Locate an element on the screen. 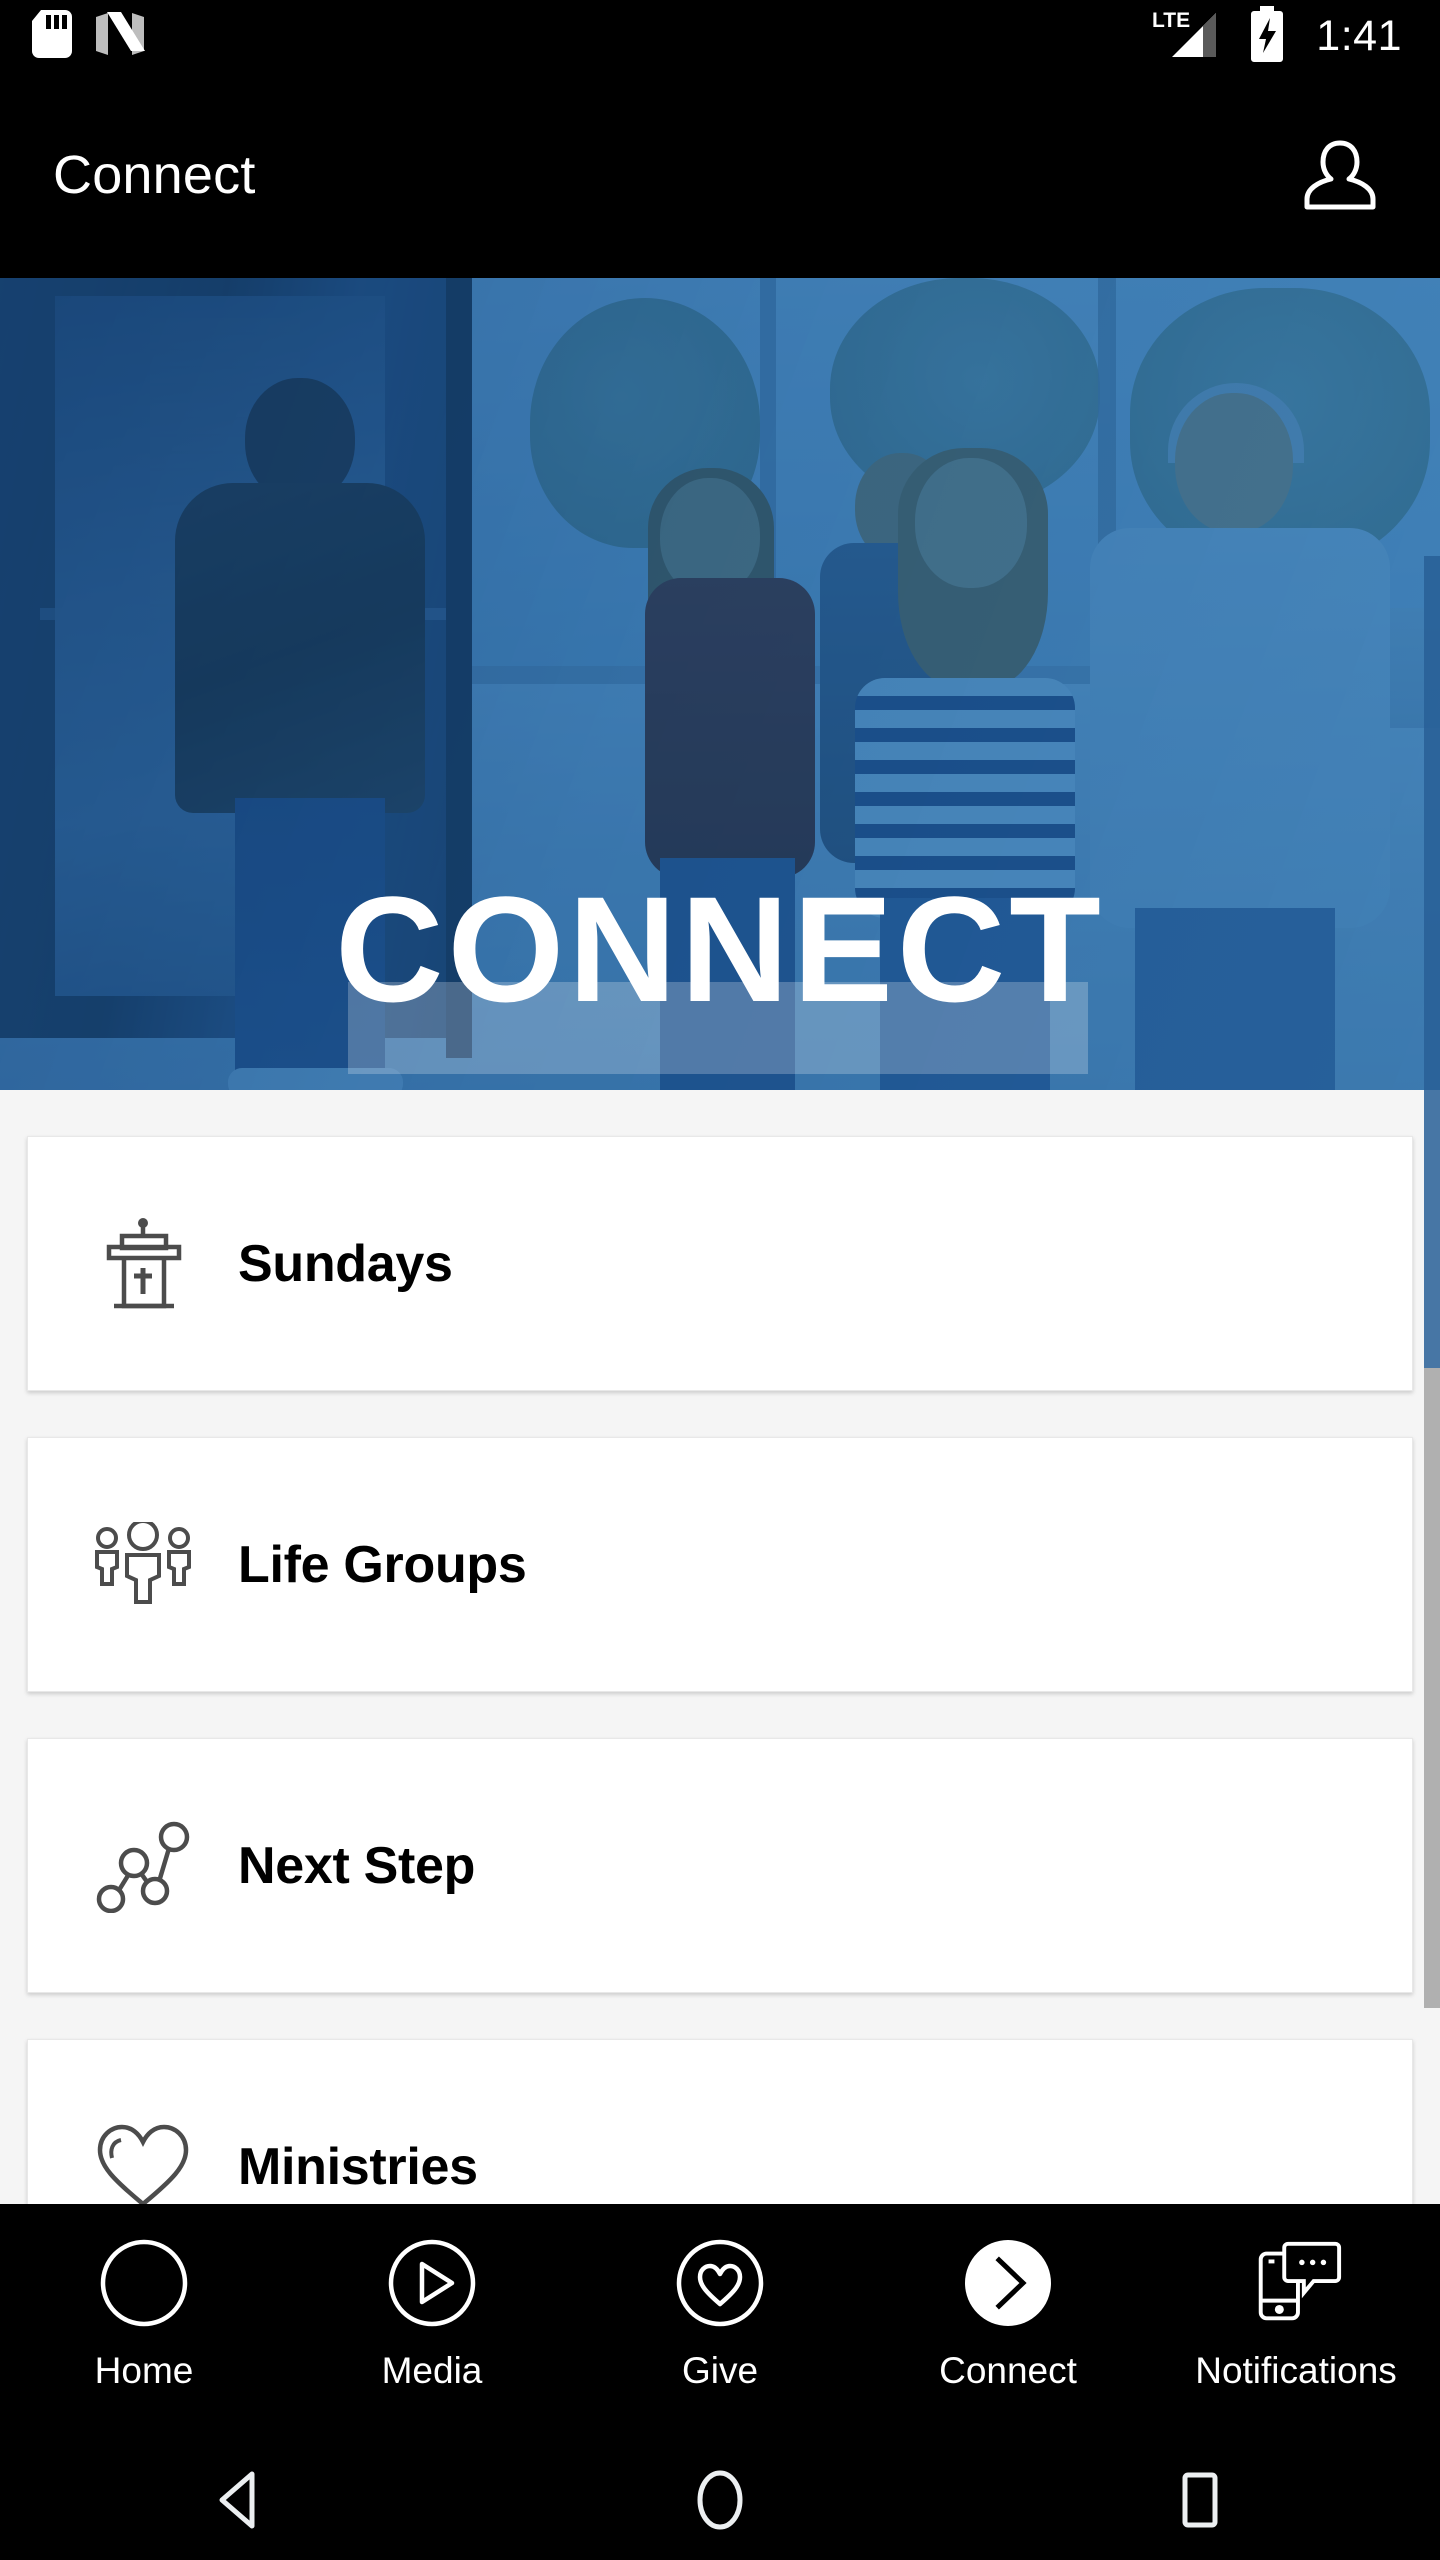 This screenshot has height=2560, width=1440. menu-card-label: Sundays is located at coordinates (345, 1263).